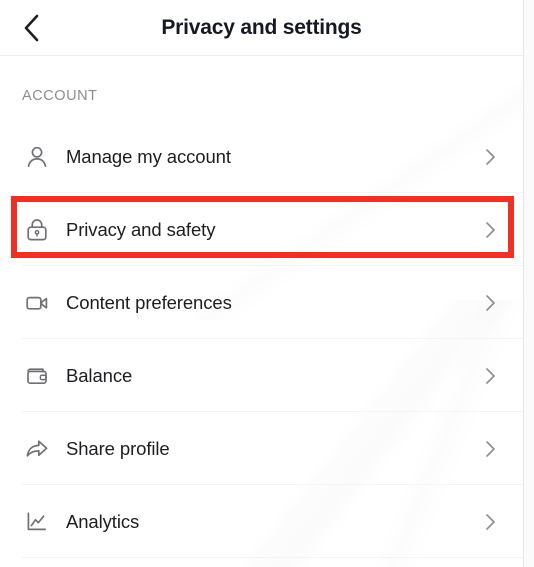  I want to click on line-chart-icon, so click(37, 522).